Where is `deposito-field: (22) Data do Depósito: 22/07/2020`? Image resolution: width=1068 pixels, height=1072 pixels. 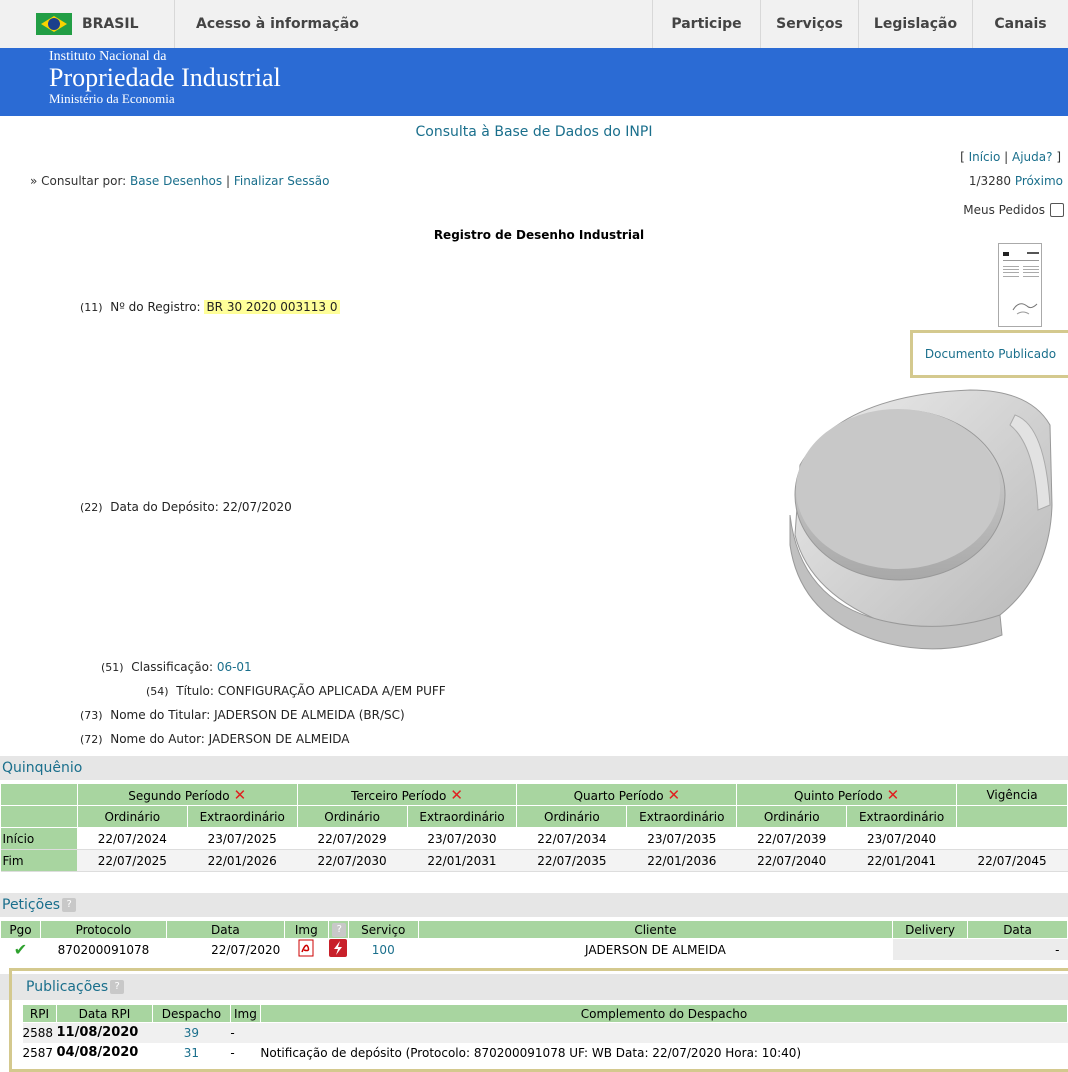
deposito-field: (22) Data do Depósito: 22/07/2020 is located at coordinates (186, 507).